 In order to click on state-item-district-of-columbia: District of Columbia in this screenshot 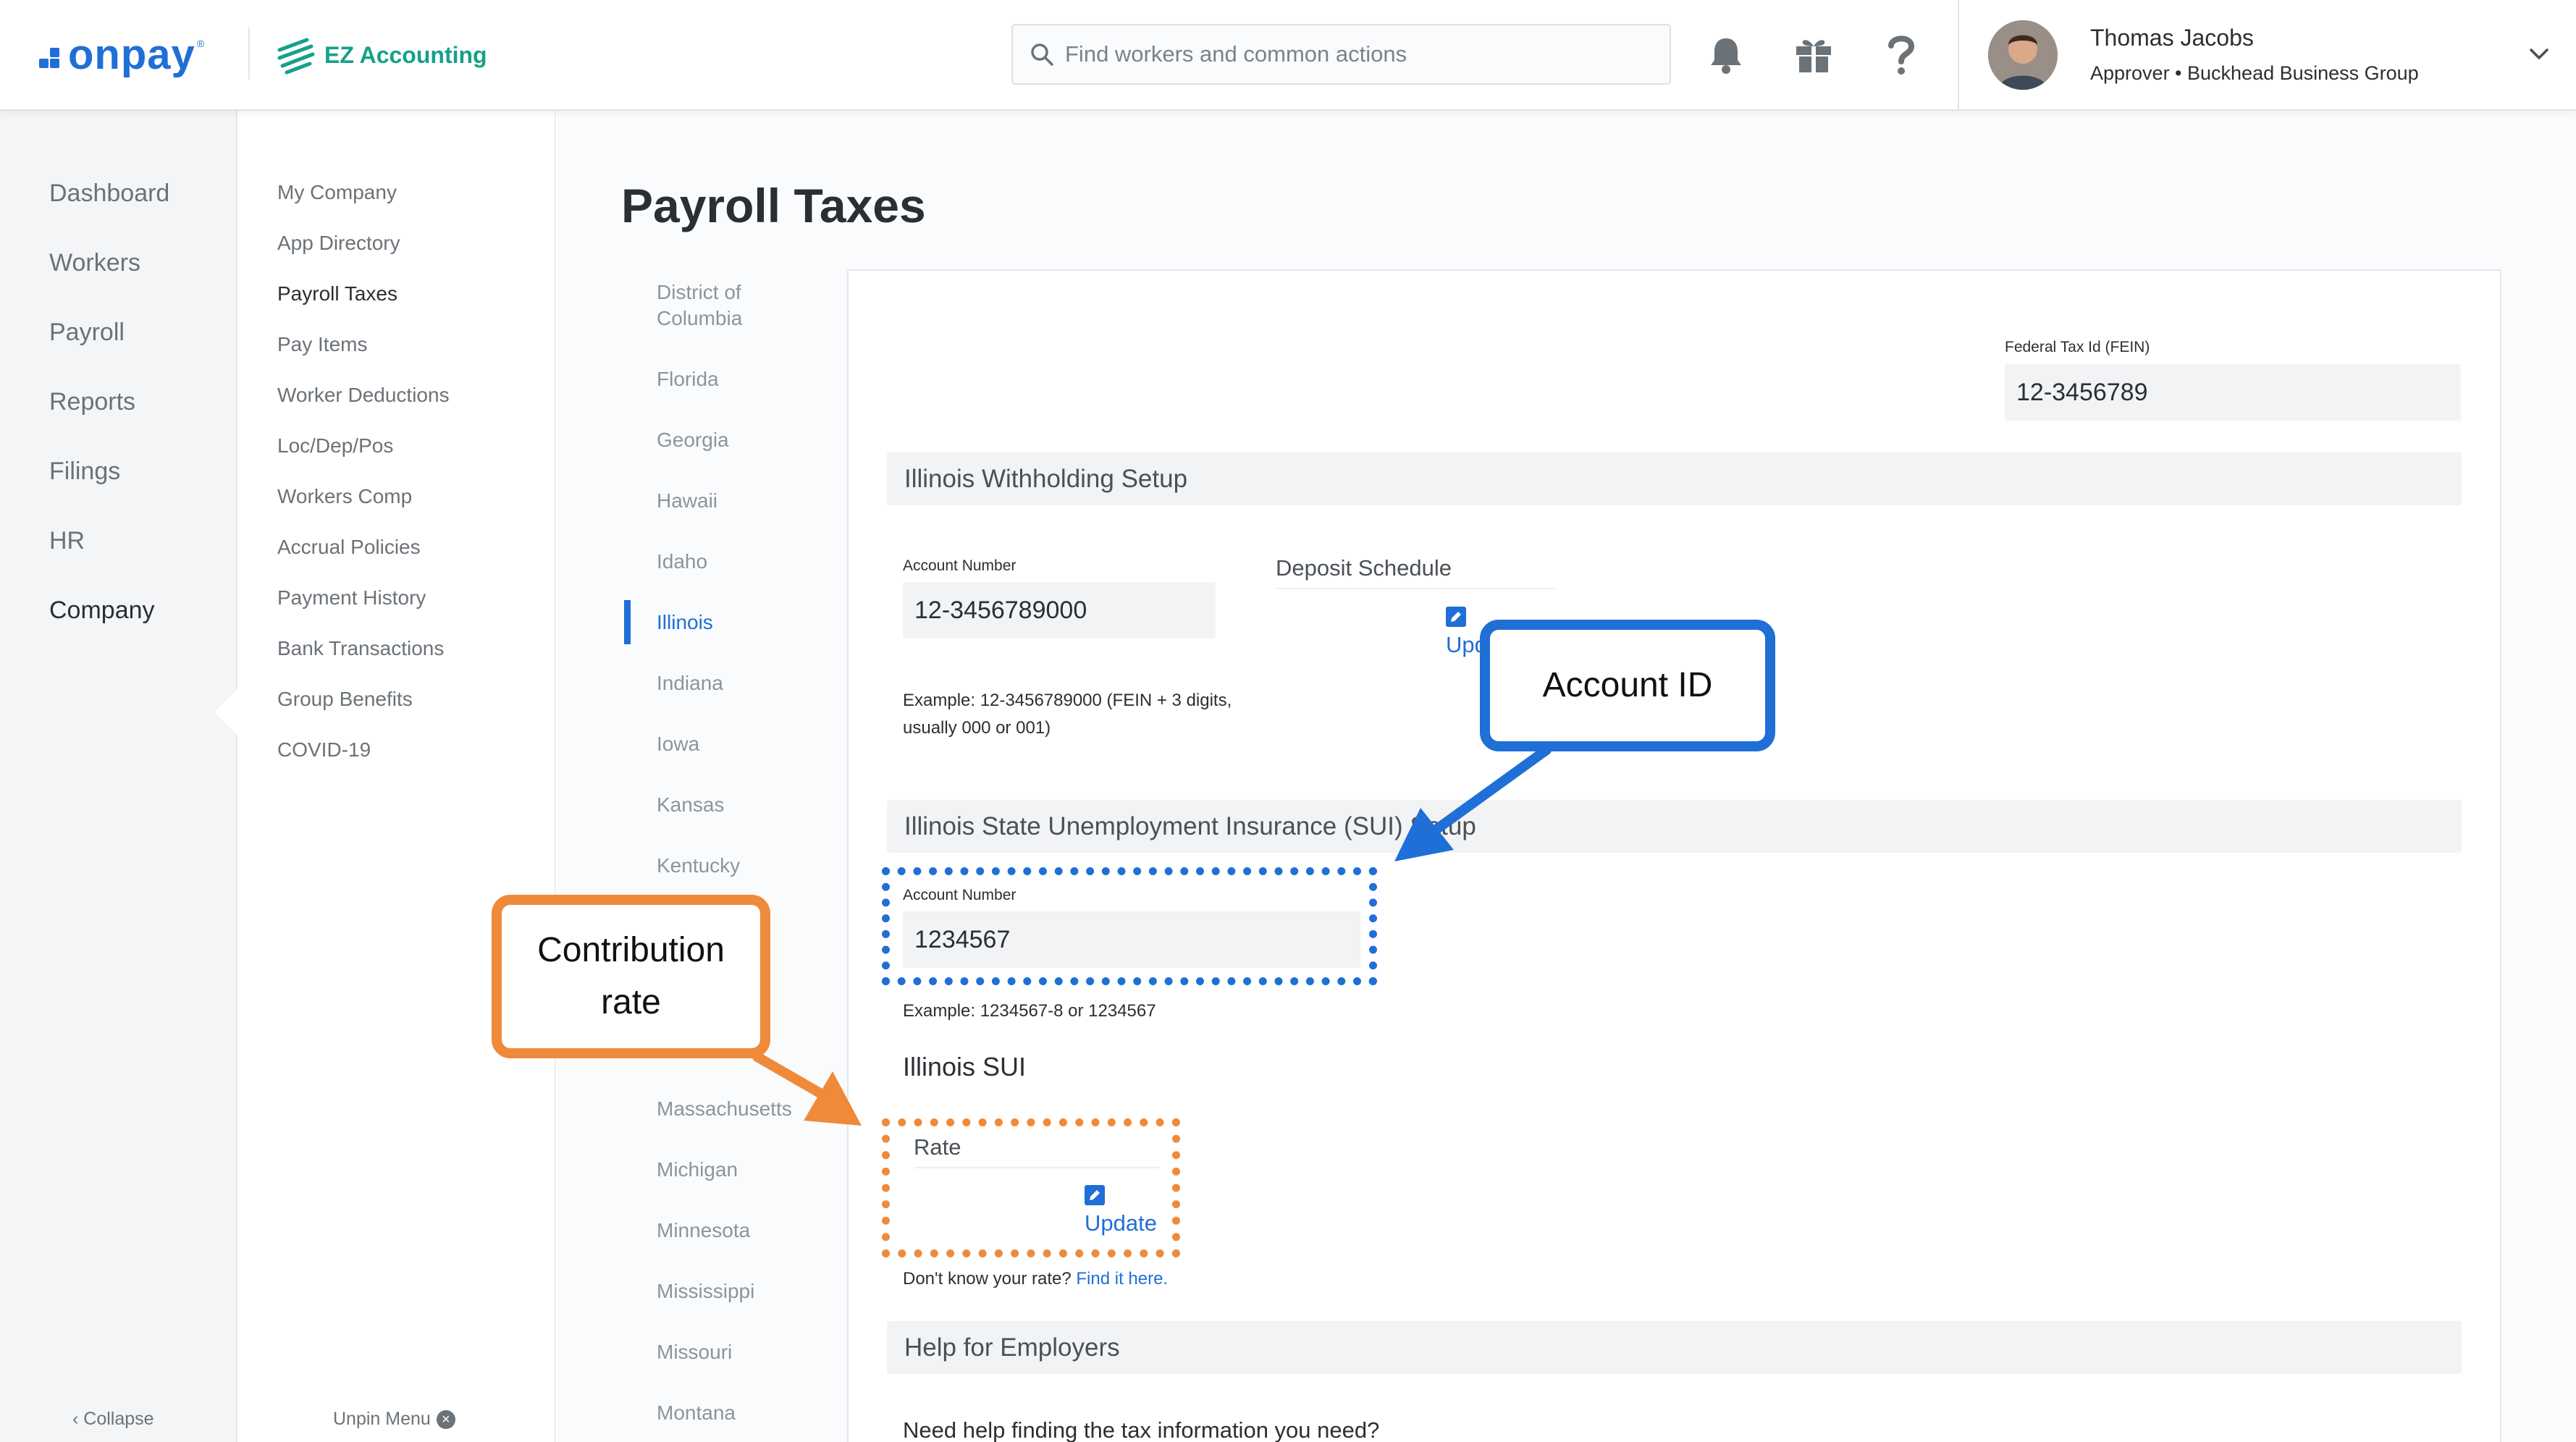, I will do `click(699, 305)`.